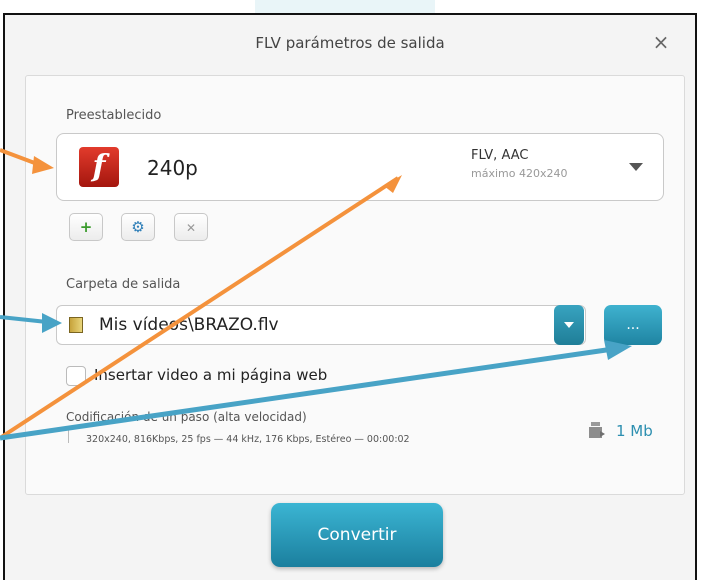 Image resolution: width=702 pixels, height=580 pixels. I want to click on close-icon: ×, so click(661, 42).